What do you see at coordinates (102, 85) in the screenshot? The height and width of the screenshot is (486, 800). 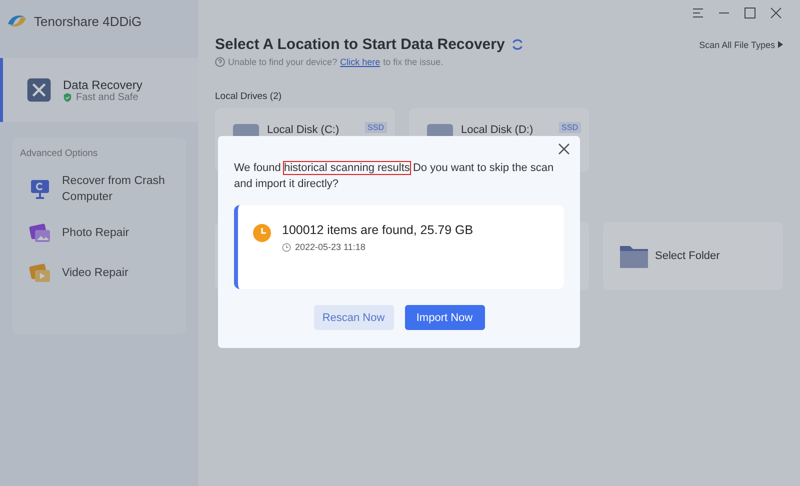 I see `item-label: Data Recovery` at bounding box center [102, 85].